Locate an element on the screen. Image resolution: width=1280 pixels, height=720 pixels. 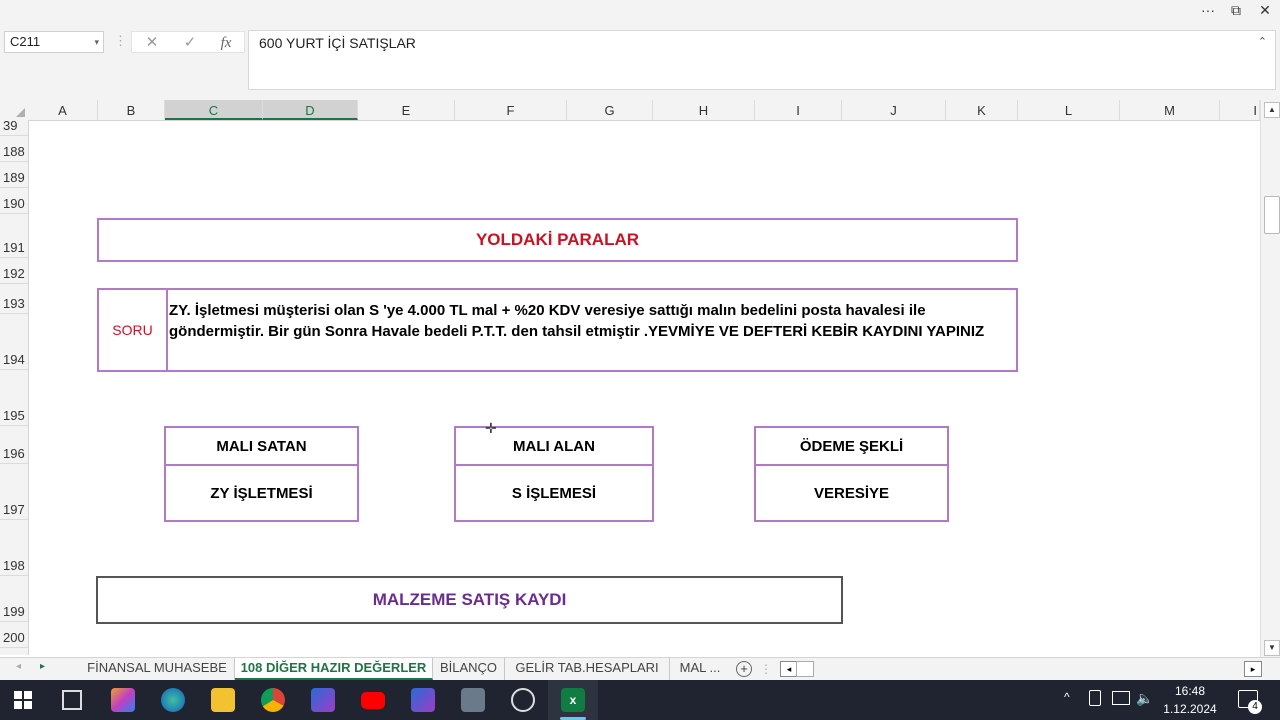
task-view-icon is located at coordinates (72, 700).